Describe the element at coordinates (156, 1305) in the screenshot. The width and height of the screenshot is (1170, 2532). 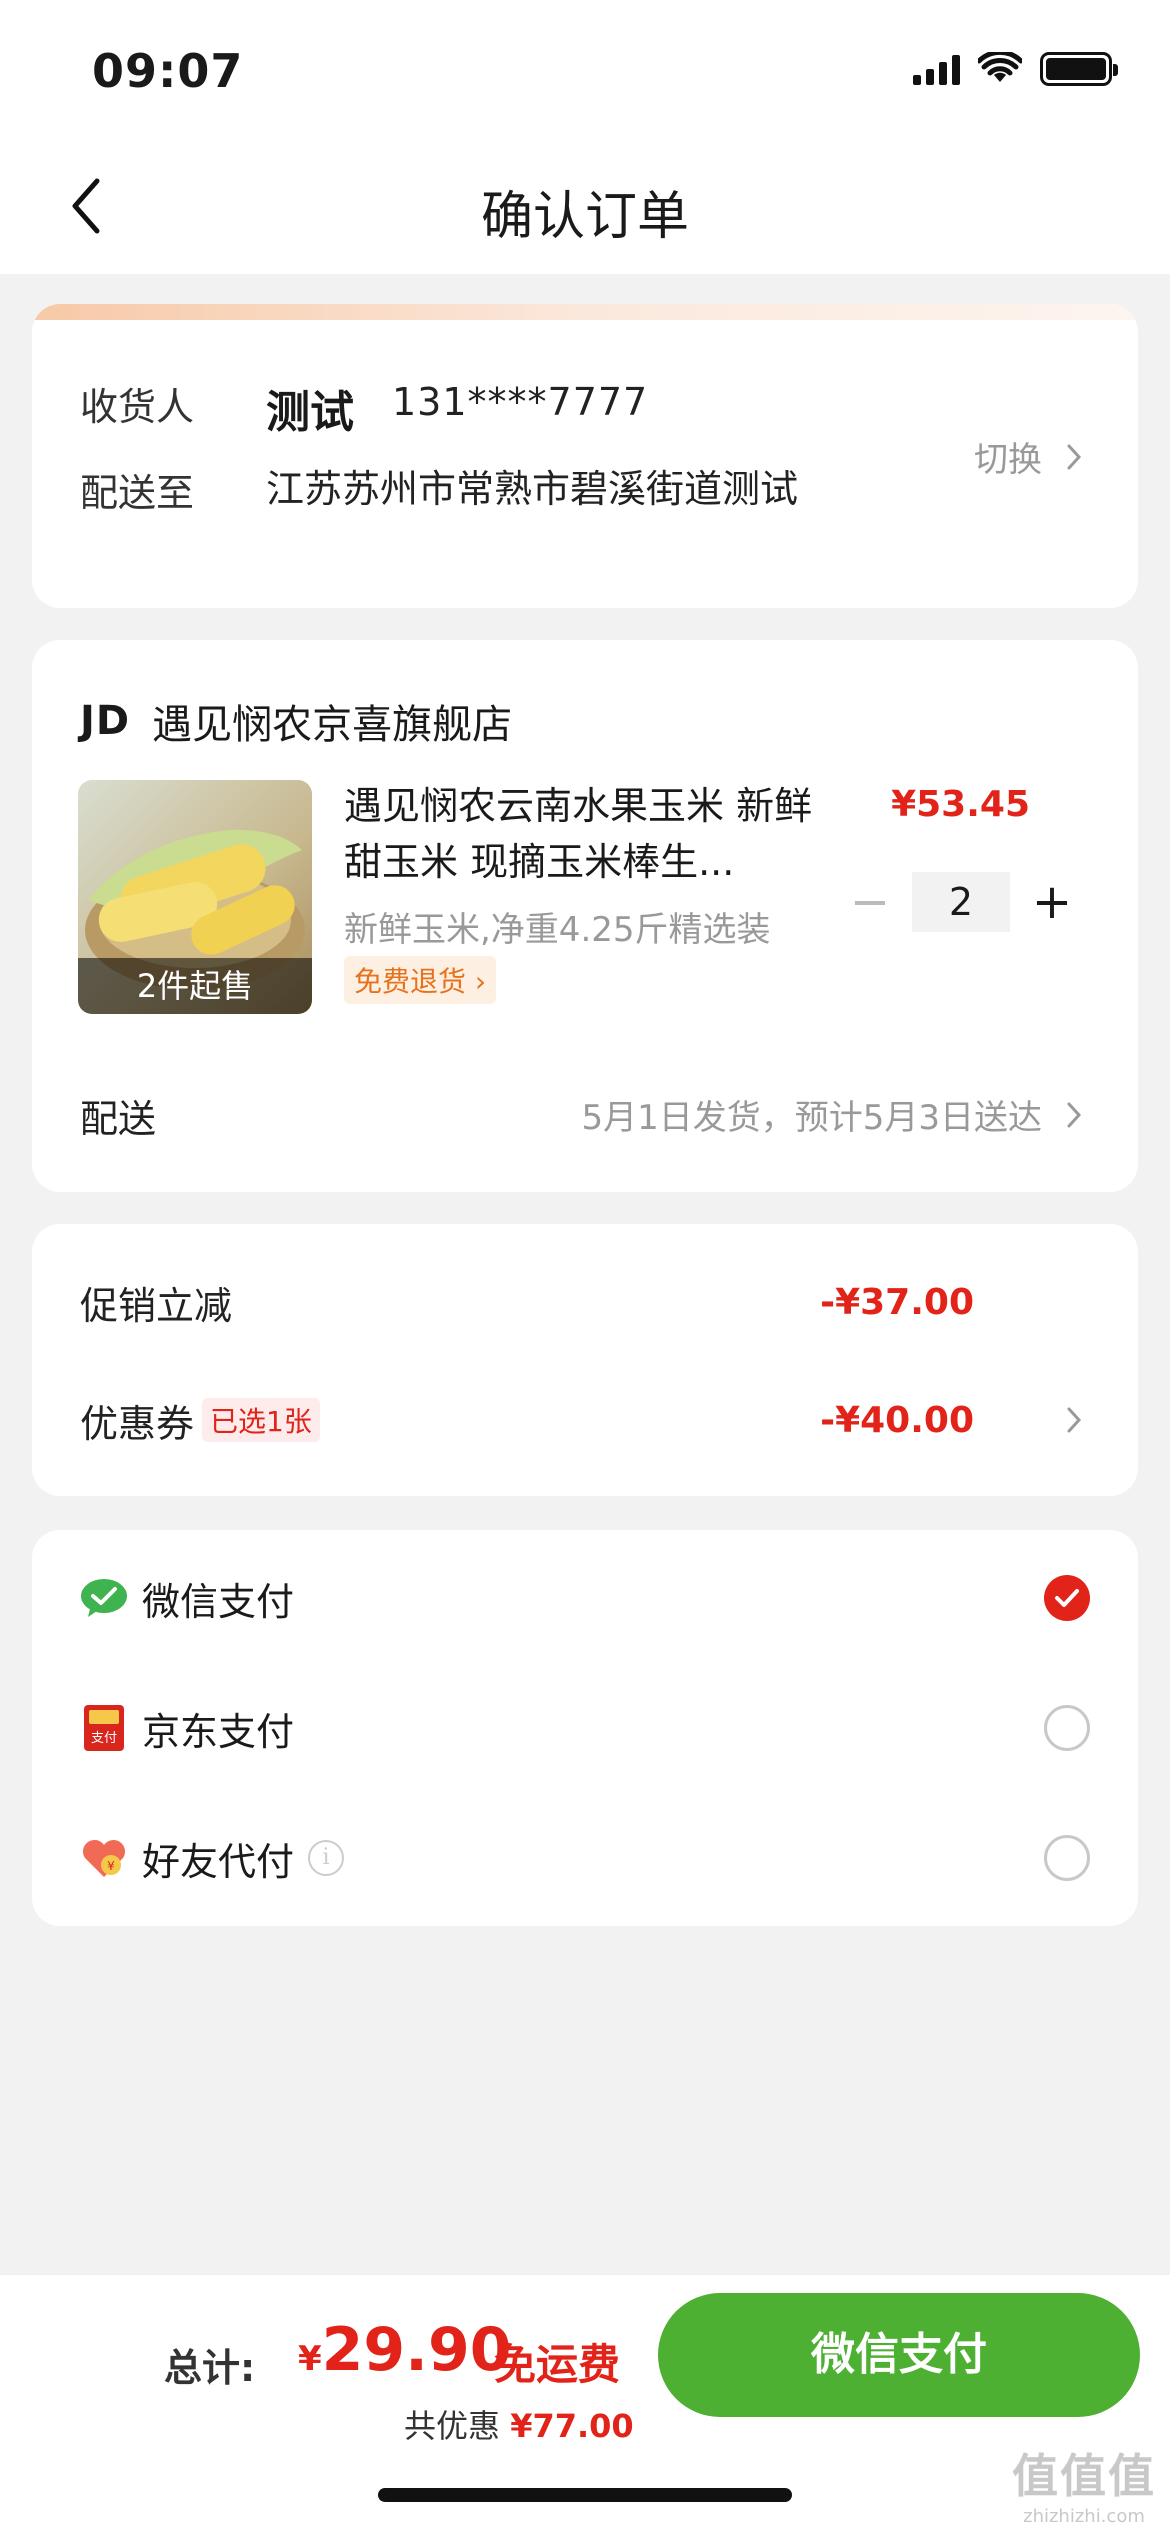
I see `promo-label: 促销立减` at that location.